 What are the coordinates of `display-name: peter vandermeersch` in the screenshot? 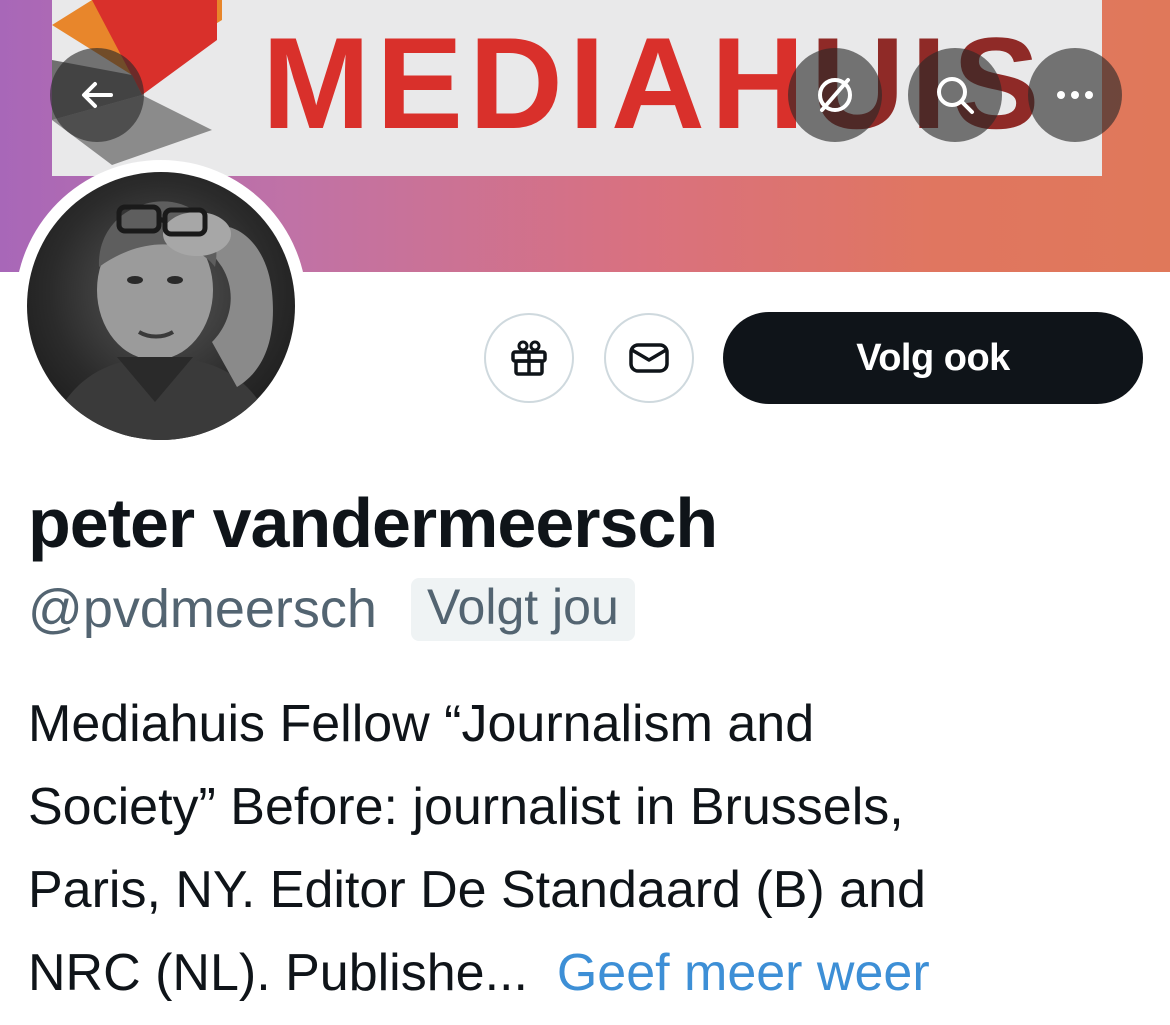 It's located at (373, 523).